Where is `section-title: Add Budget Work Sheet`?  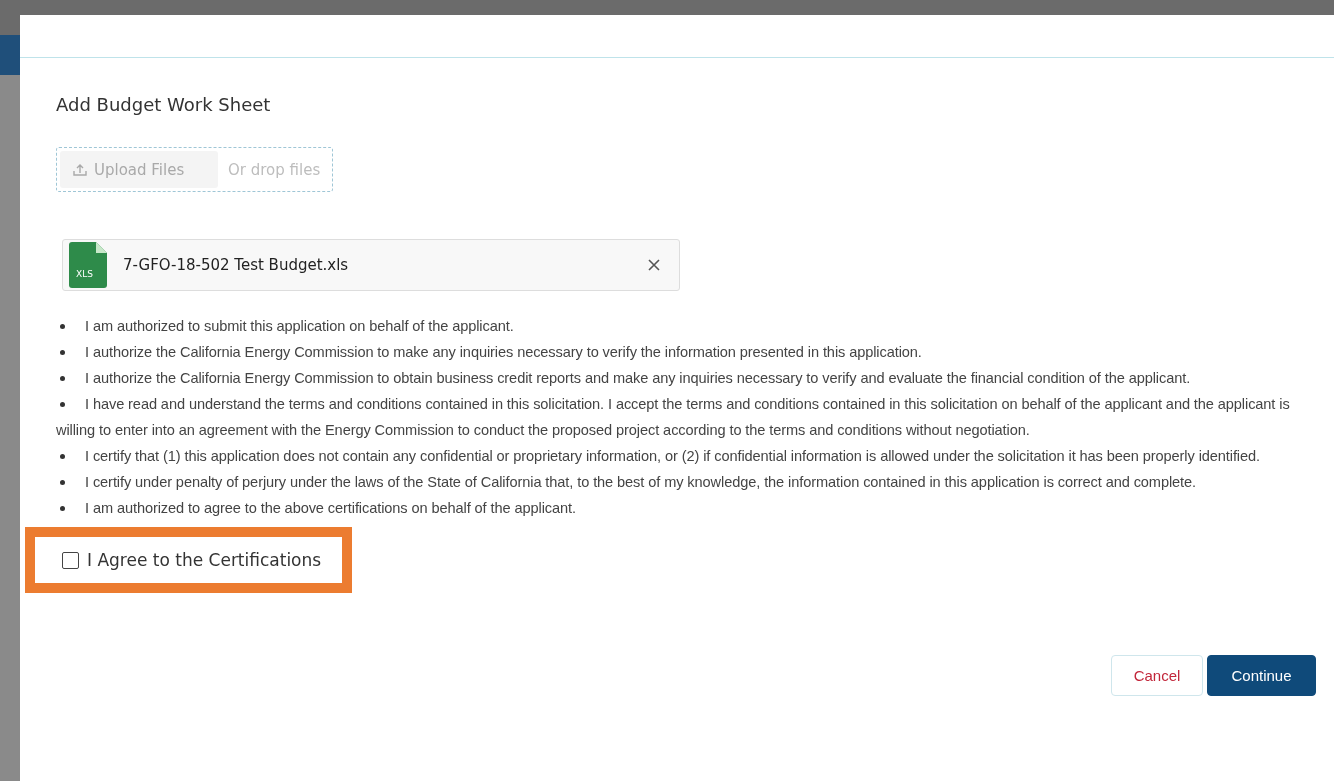
section-title: Add Budget Work Sheet is located at coordinates (164, 104).